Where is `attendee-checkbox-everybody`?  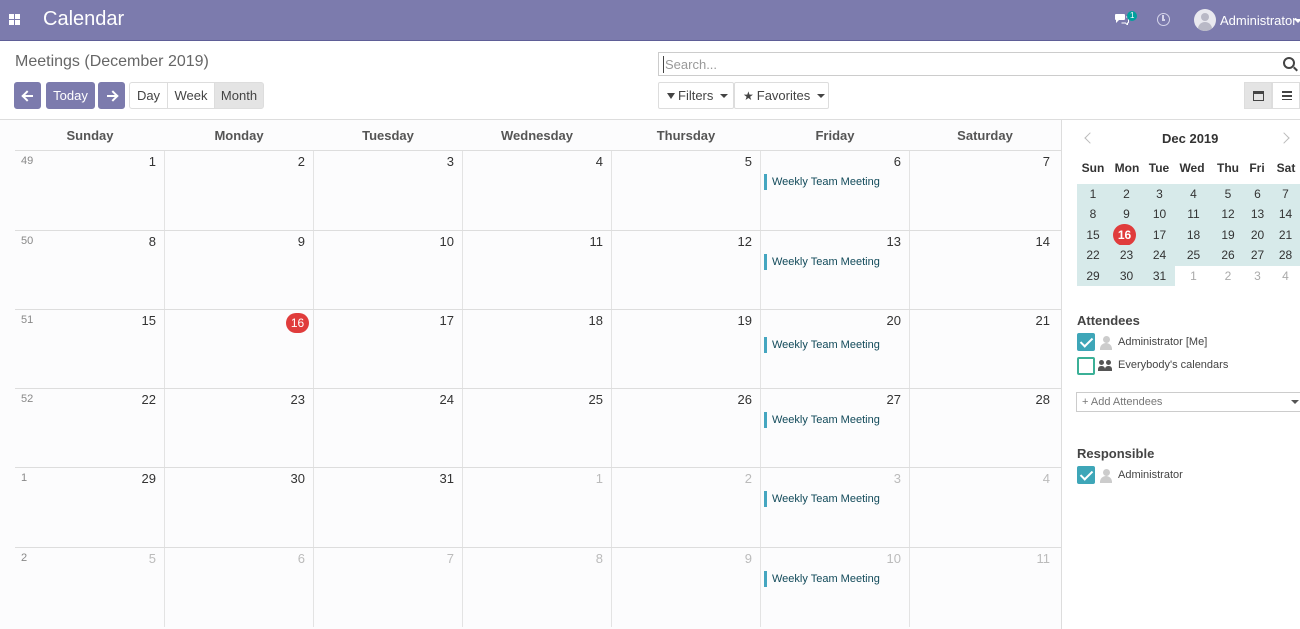 attendee-checkbox-everybody is located at coordinates (1086, 366).